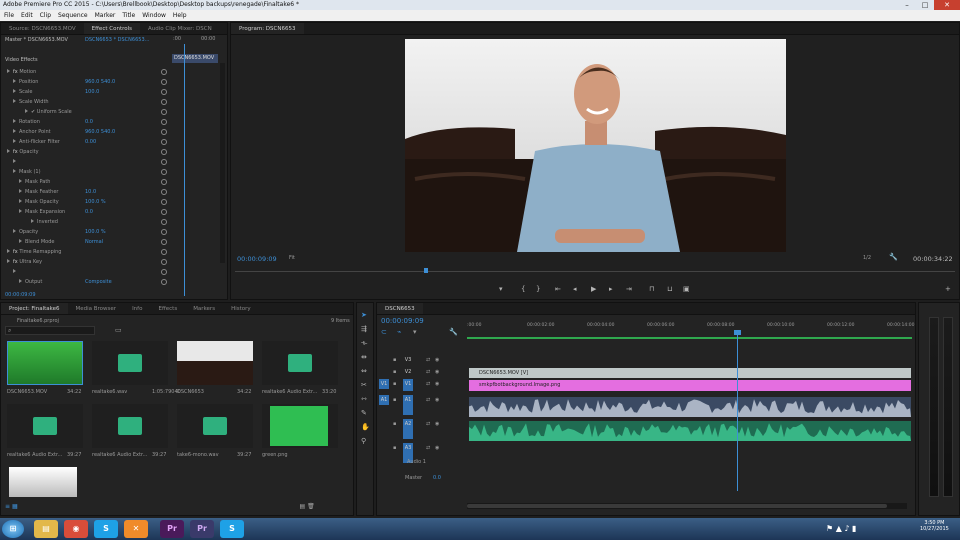  What do you see at coordinates (364, 385) in the screenshot?
I see `razor-tool-icon: ✂` at bounding box center [364, 385].